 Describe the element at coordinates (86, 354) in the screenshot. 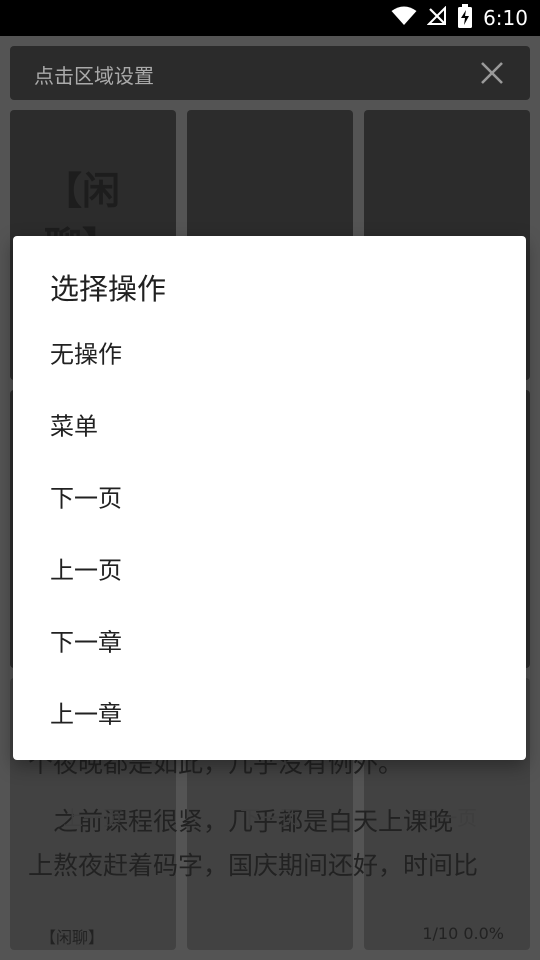

I see `option-label: 无操作` at that location.